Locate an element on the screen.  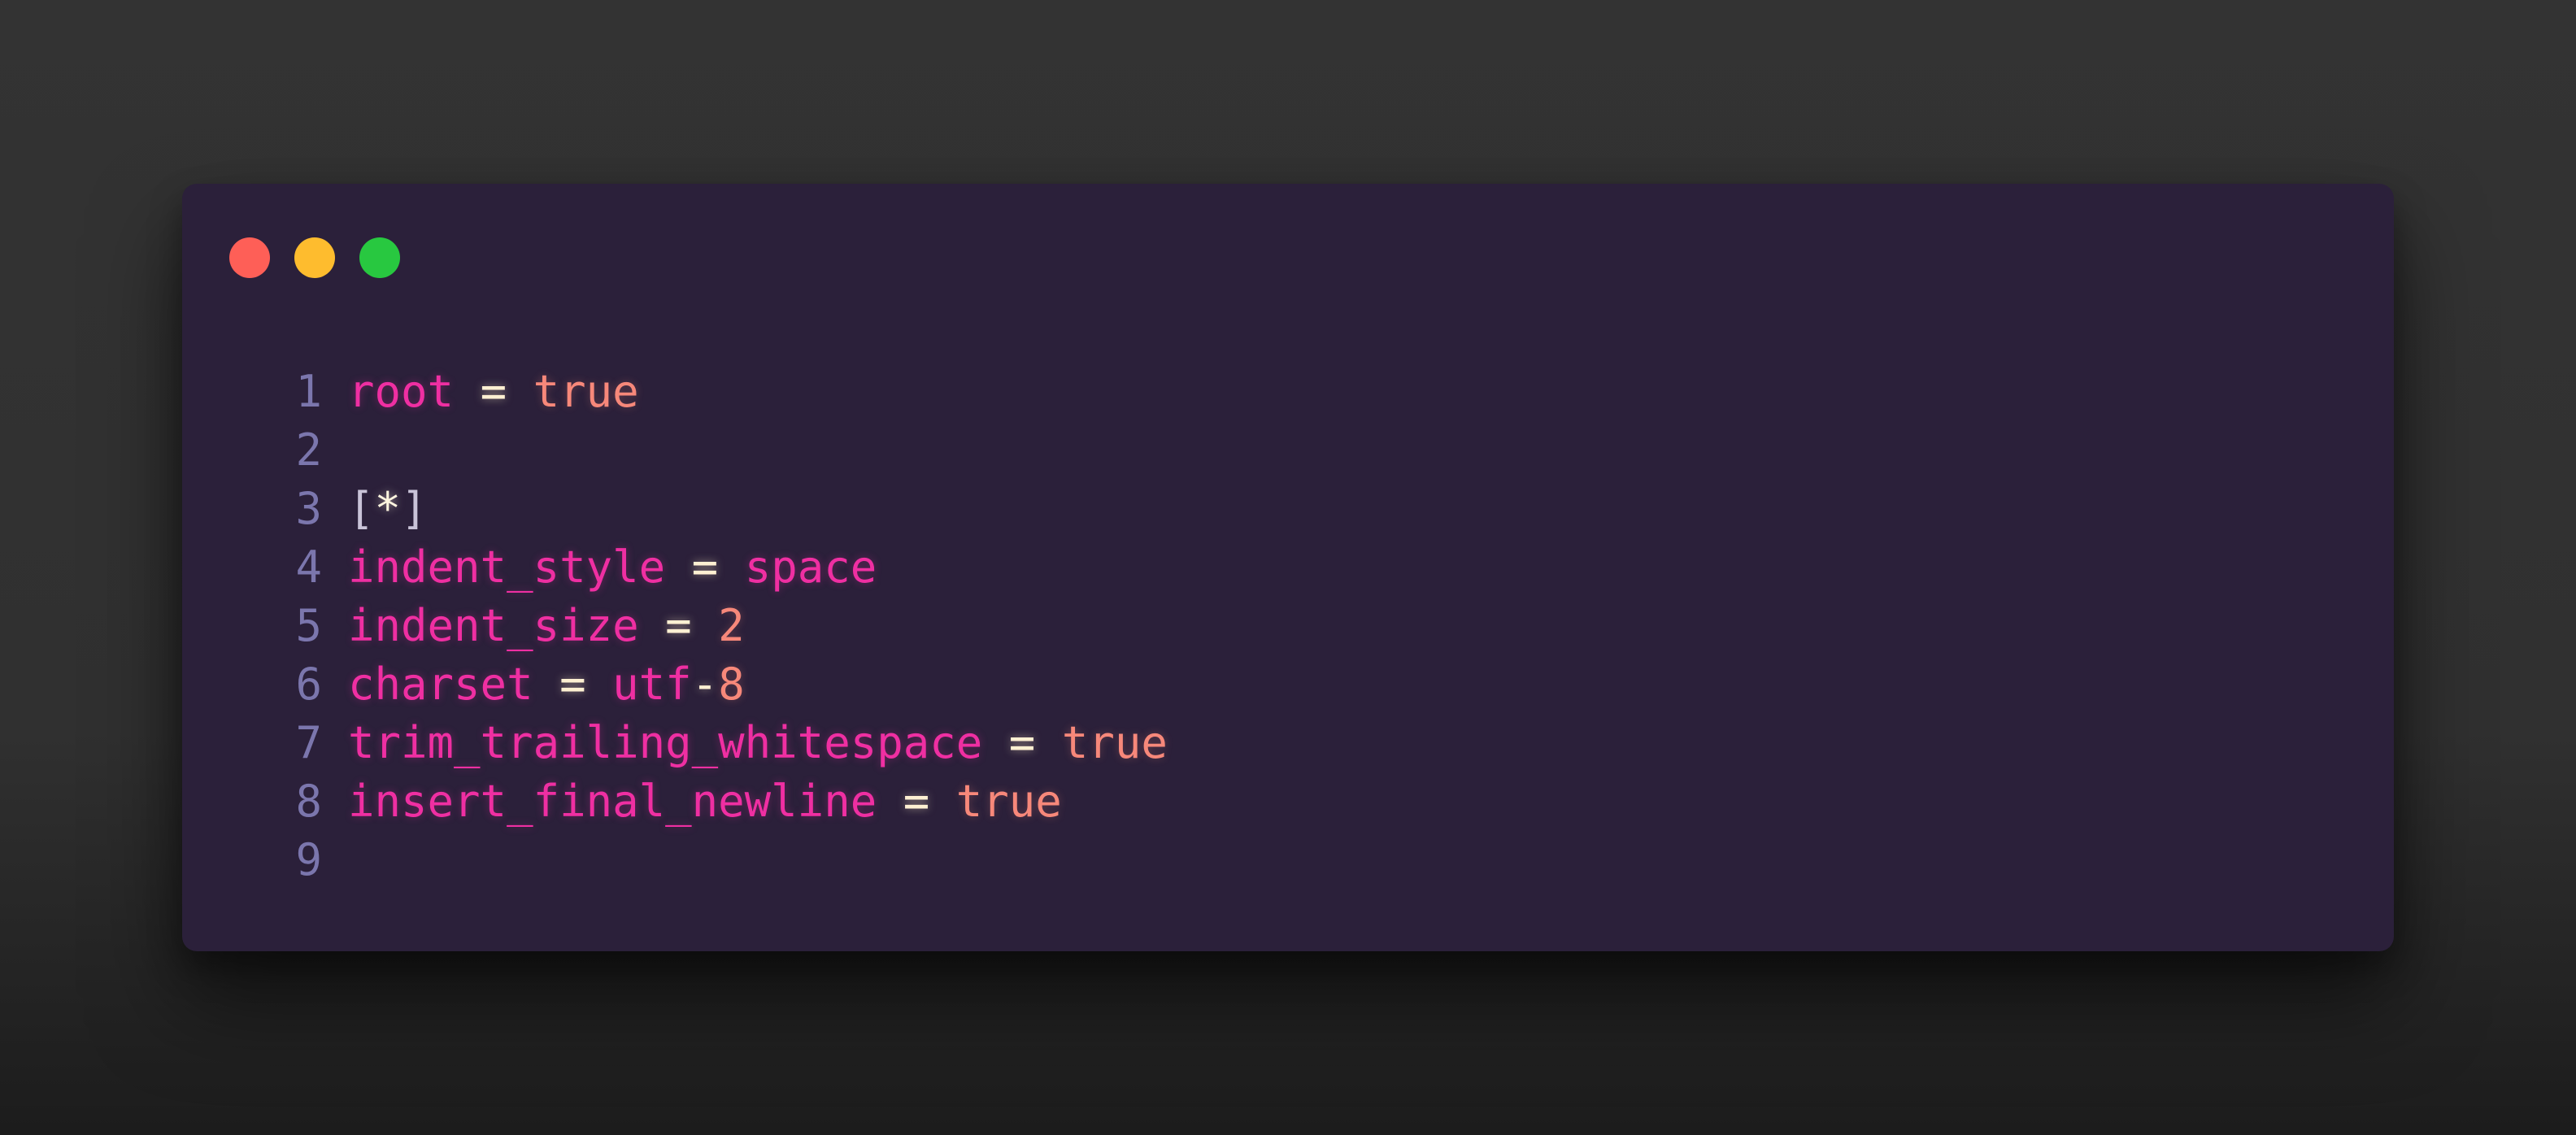
code-line: 4 indent_style = space is located at coordinates (716, 567).